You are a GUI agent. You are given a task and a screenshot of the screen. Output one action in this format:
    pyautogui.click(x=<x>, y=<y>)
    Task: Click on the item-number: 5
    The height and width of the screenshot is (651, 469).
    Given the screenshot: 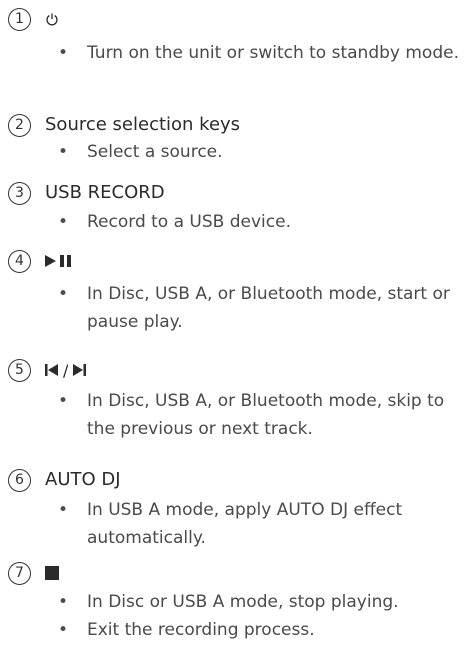 What is the action you would take?
    pyautogui.click(x=19, y=370)
    